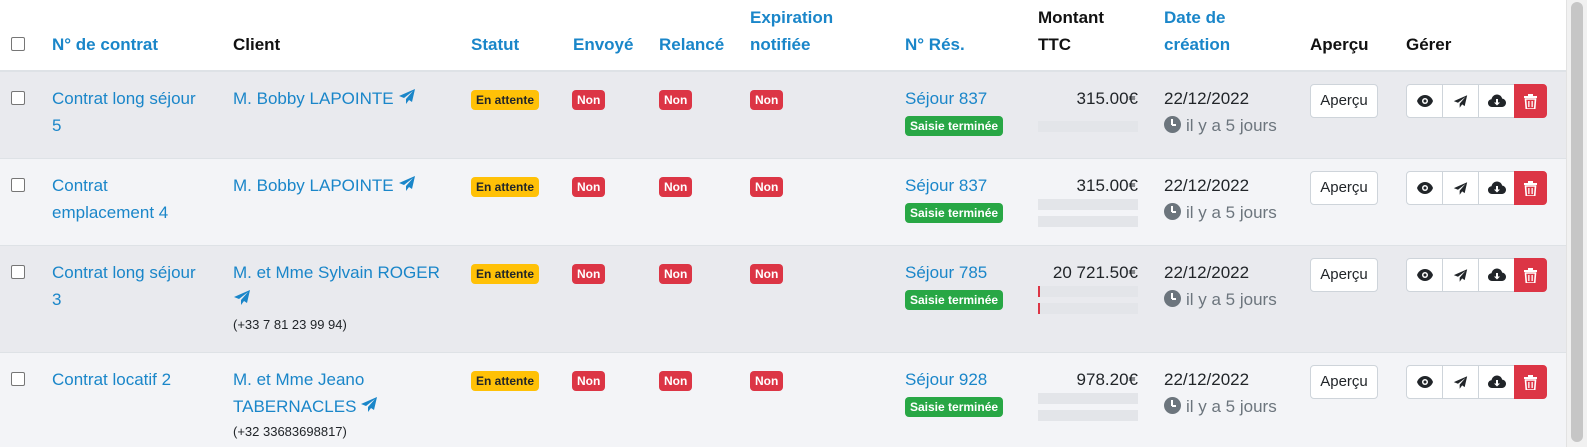  Describe the element at coordinates (1429, 44) in the screenshot. I see `header-gerer: Gérer` at that location.